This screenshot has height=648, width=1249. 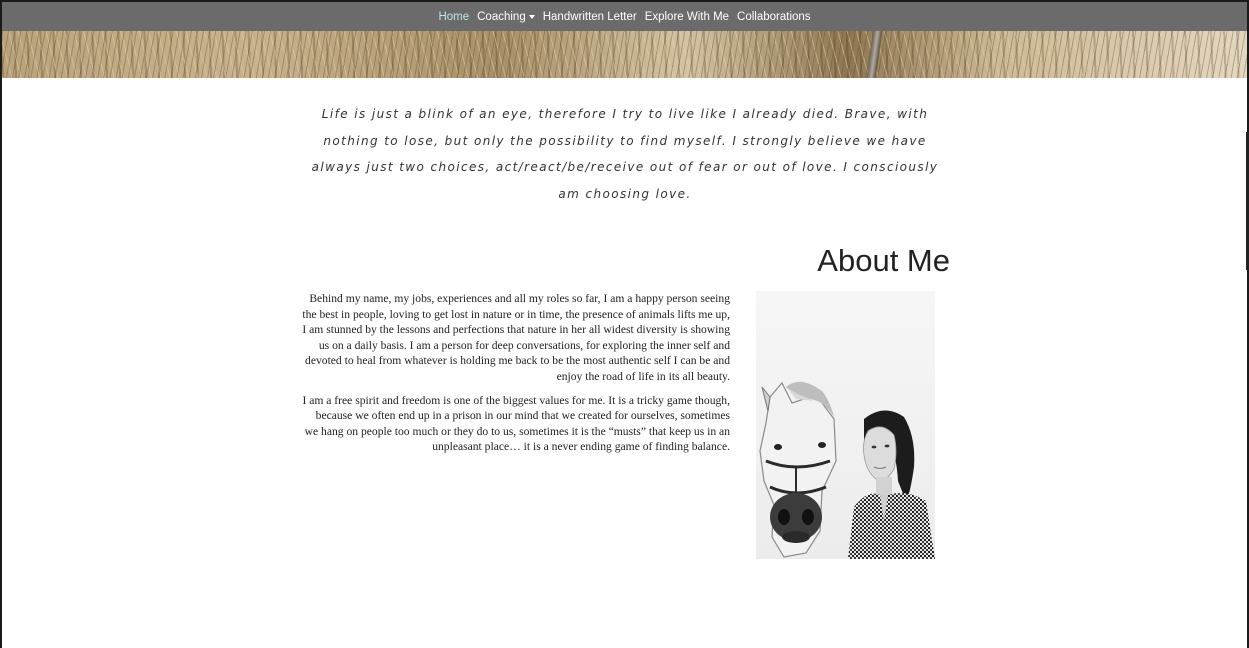 What do you see at coordinates (590, 17) in the screenshot?
I see `nav-handwritten-letter: Handwritten Letter` at bounding box center [590, 17].